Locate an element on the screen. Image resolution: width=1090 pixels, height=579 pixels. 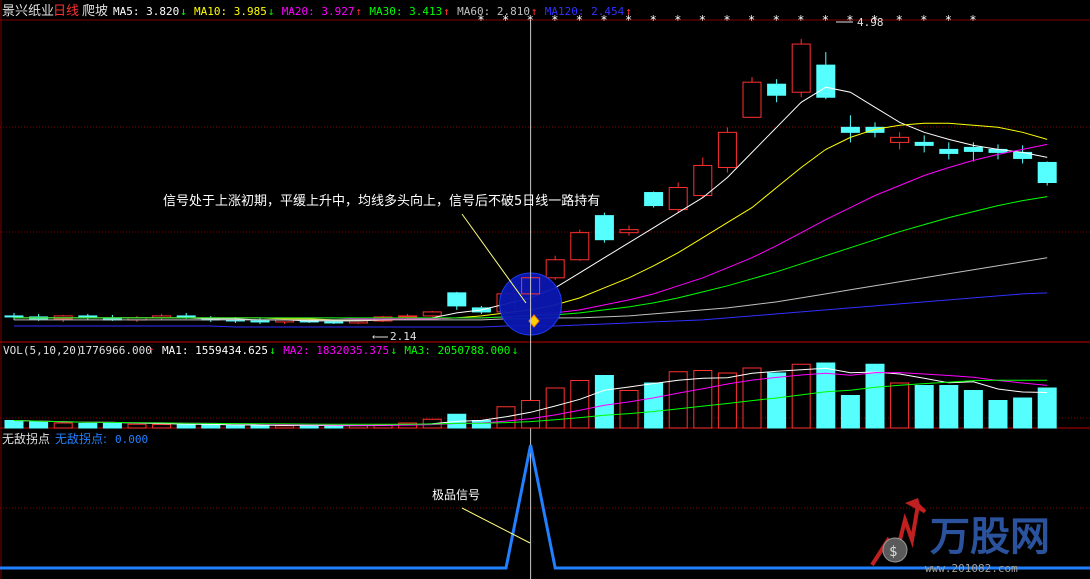
vol-legend-1: MA2: 1832035.375 is located at coordinates (336, 350).